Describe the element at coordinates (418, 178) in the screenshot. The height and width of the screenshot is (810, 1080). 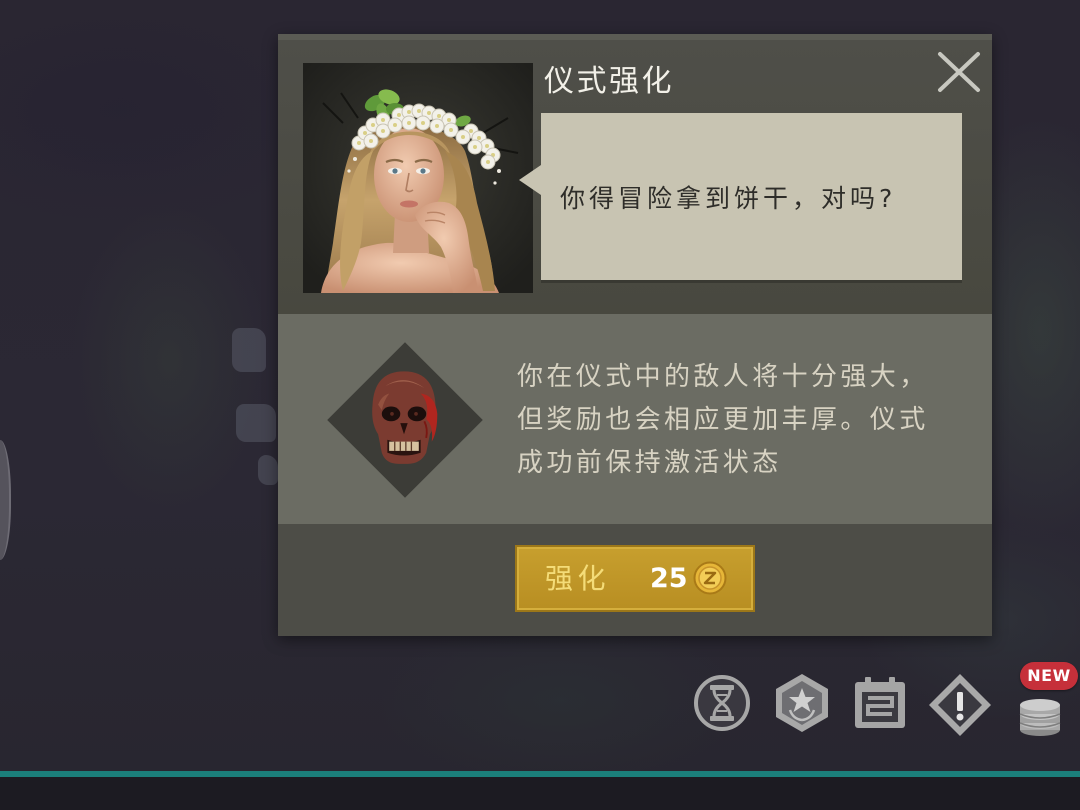
I see `npc-portrait` at that location.